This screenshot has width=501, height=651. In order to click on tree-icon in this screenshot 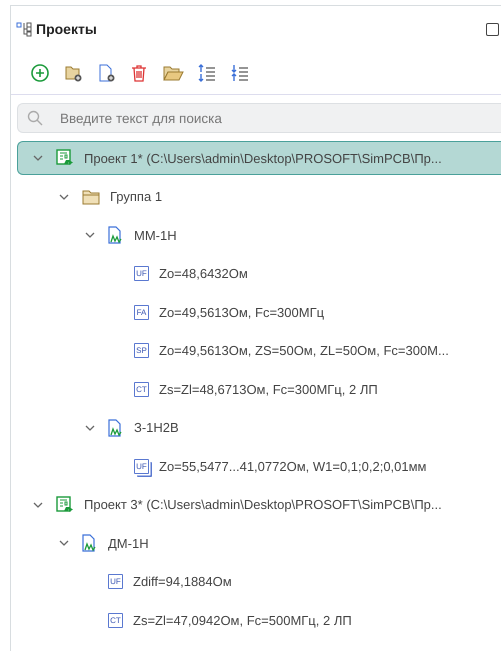, I will do `click(24, 29)`.